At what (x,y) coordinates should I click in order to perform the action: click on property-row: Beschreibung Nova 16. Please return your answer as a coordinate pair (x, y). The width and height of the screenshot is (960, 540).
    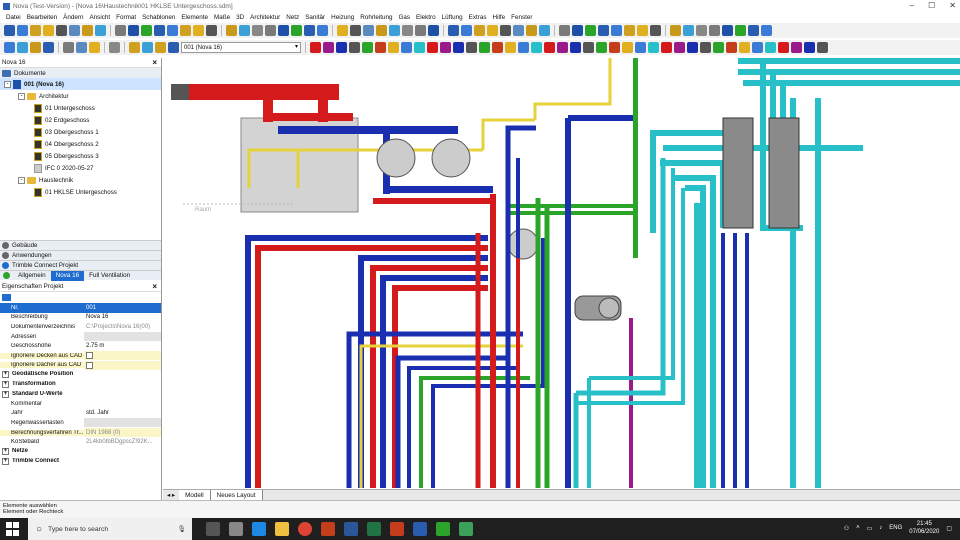
    Looking at the image, I should click on (80, 318).